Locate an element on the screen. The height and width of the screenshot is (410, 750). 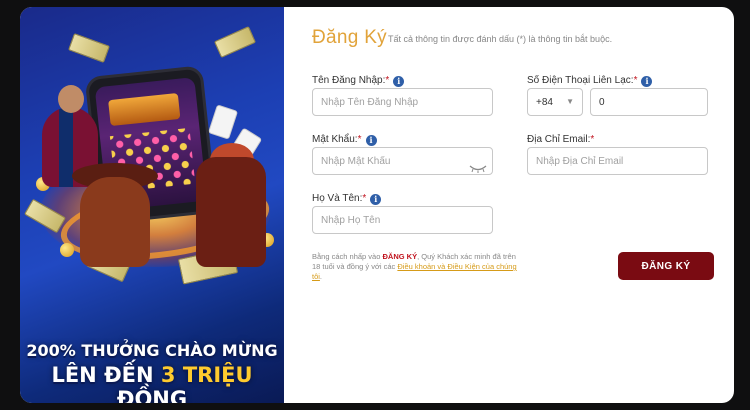
username-input is located at coordinates (402, 102).